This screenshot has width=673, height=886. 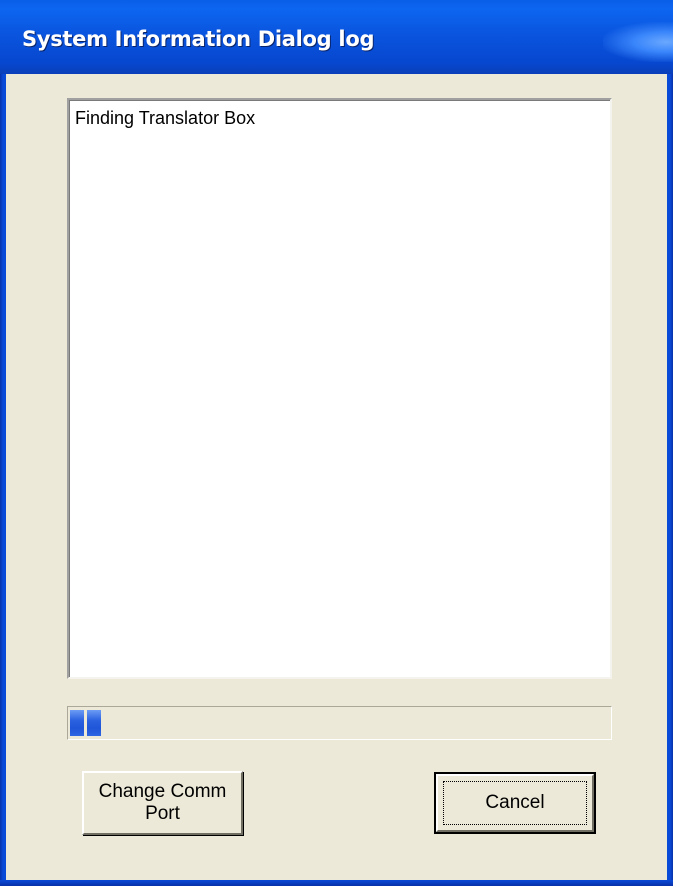 I want to click on window-title: System Information Dialog log, so click(x=198, y=39).